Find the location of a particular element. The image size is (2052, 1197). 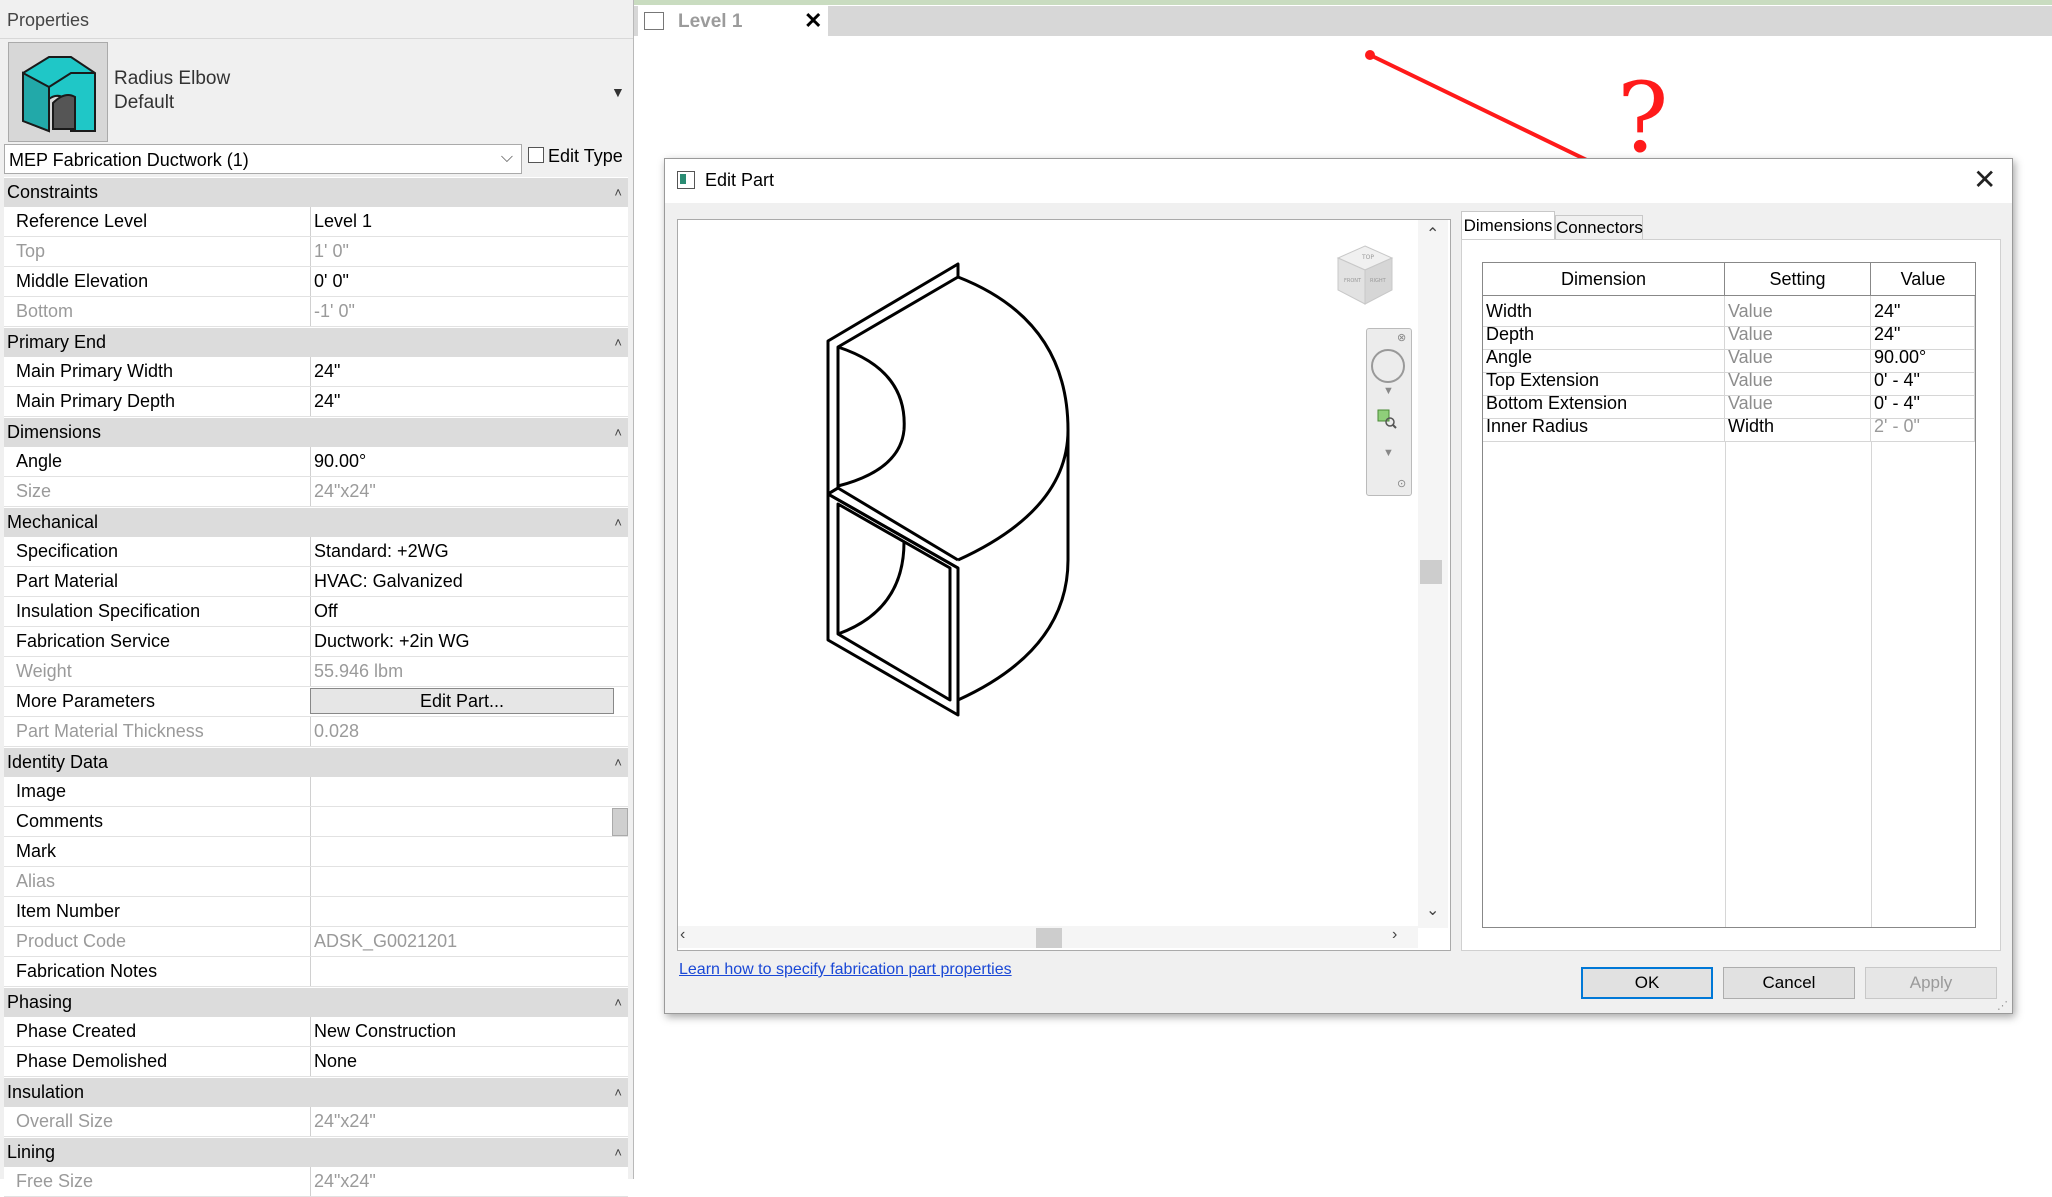

vertical-scrollbar: ⌃ ⌄ is located at coordinates (1433, 574).